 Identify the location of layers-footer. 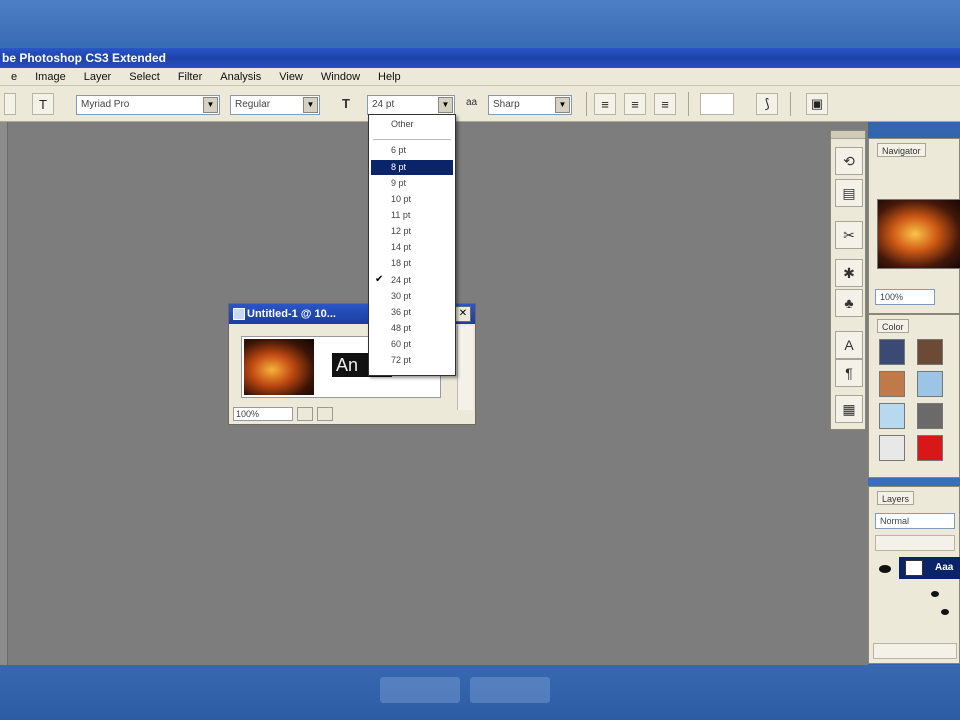
(915, 651).